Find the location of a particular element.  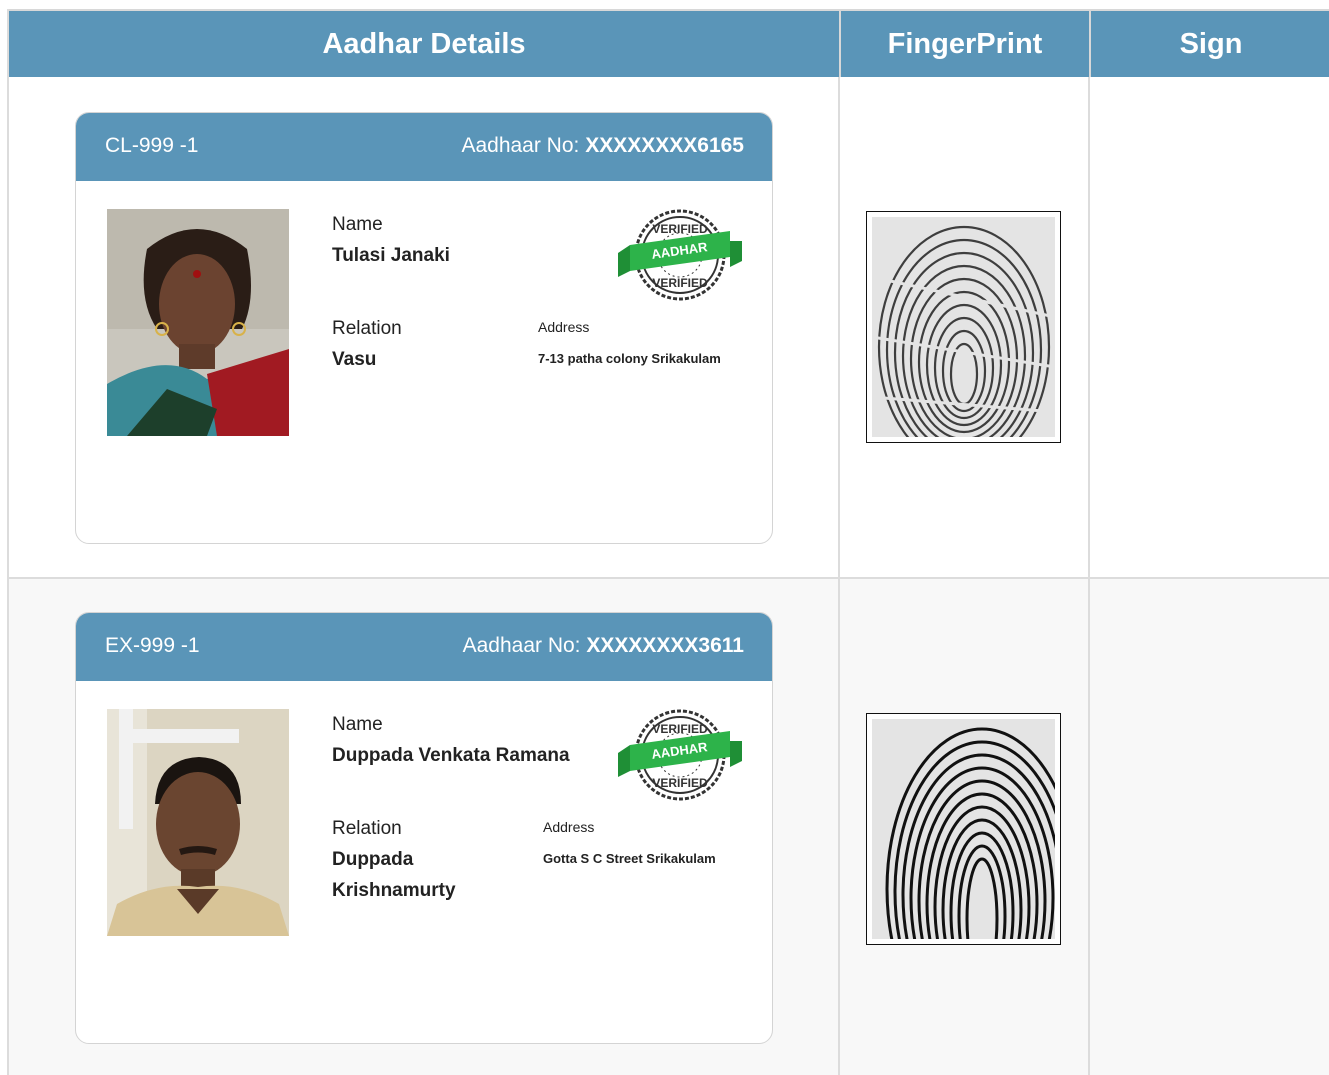

header-sign: Sign is located at coordinates (1209, 44).